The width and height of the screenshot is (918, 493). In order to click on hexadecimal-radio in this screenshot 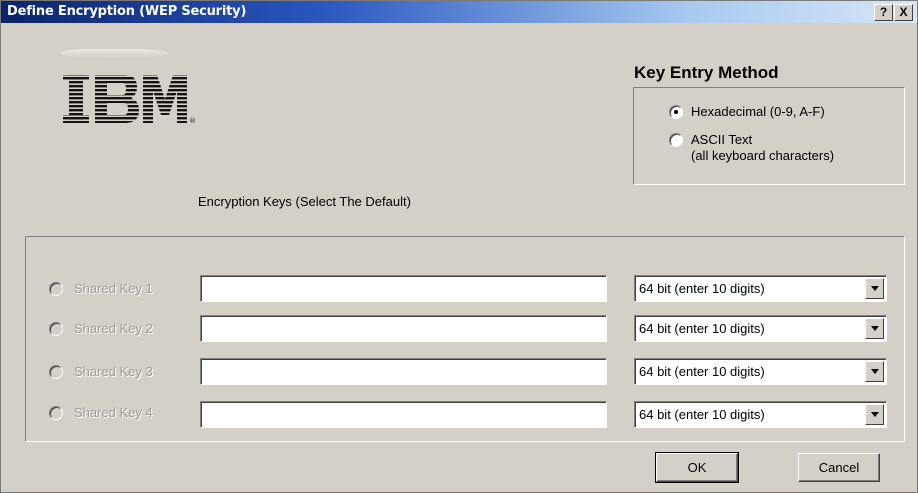, I will do `click(676, 112)`.